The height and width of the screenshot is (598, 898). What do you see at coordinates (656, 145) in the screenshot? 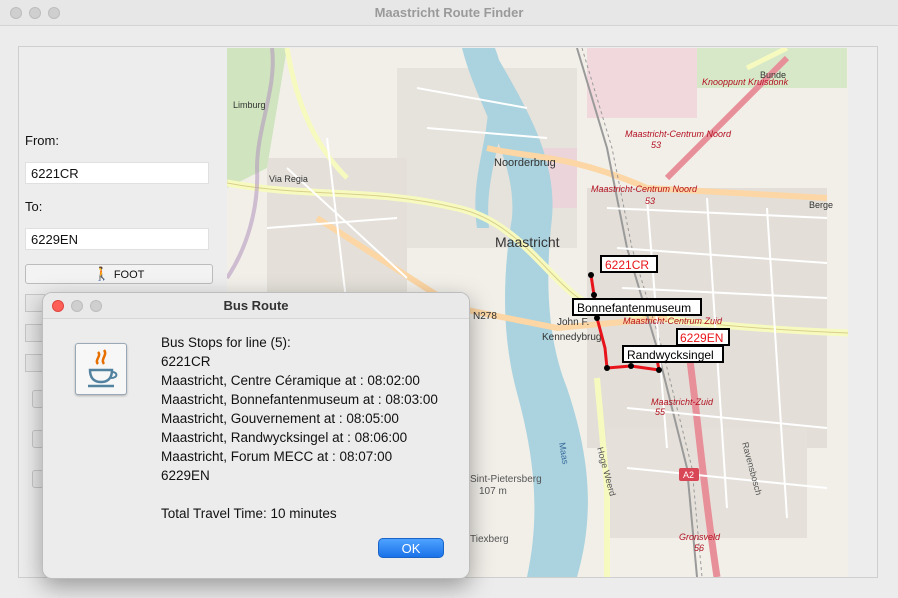
I see `map-label-centrum-noord-1-no: 53` at bounding box center [656, 145].